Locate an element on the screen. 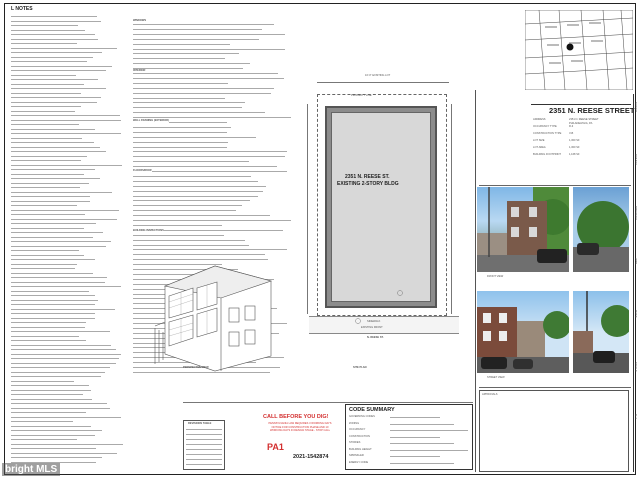  code-summary-key: ENERGY CODE is located at coordinates (359, 462).